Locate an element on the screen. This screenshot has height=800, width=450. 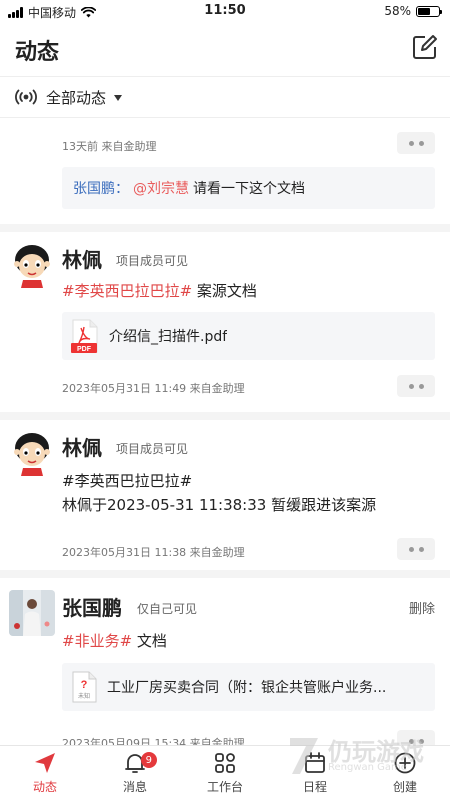
unknown-file-icon: ? 未知 is located at coordinates (84, 687).